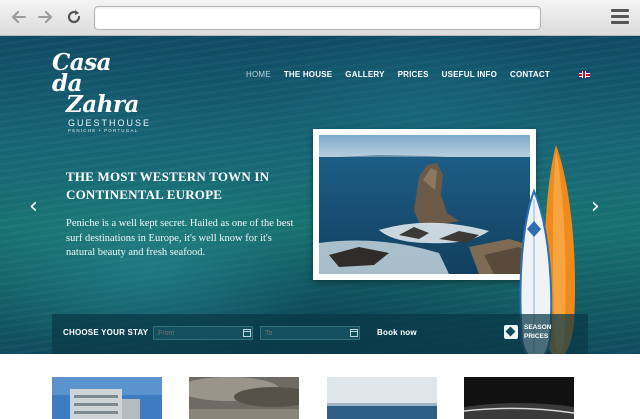  I want to click on logo-location: PENICHE • PORTUGAL, so click(103, 130).